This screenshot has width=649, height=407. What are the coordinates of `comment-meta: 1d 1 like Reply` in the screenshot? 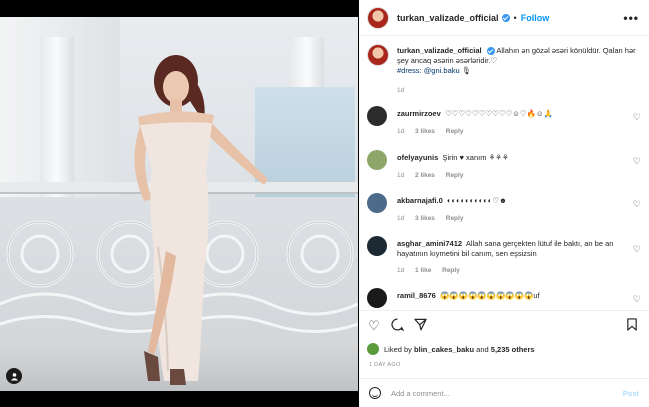 It's located at (433, 270).